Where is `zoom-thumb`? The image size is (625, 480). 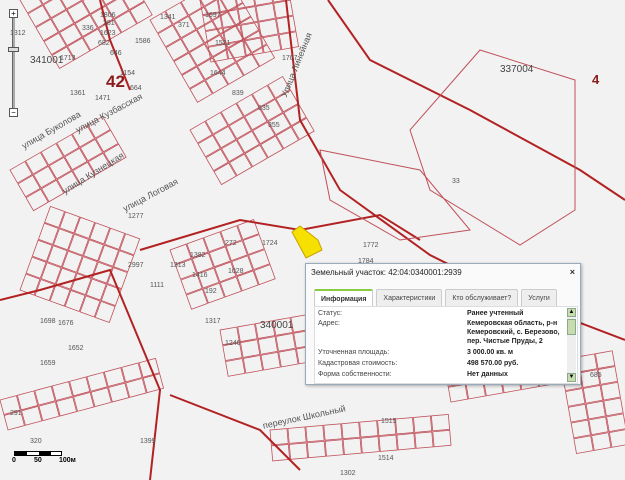
zoom-thumb is located at coordinates (13, 49).